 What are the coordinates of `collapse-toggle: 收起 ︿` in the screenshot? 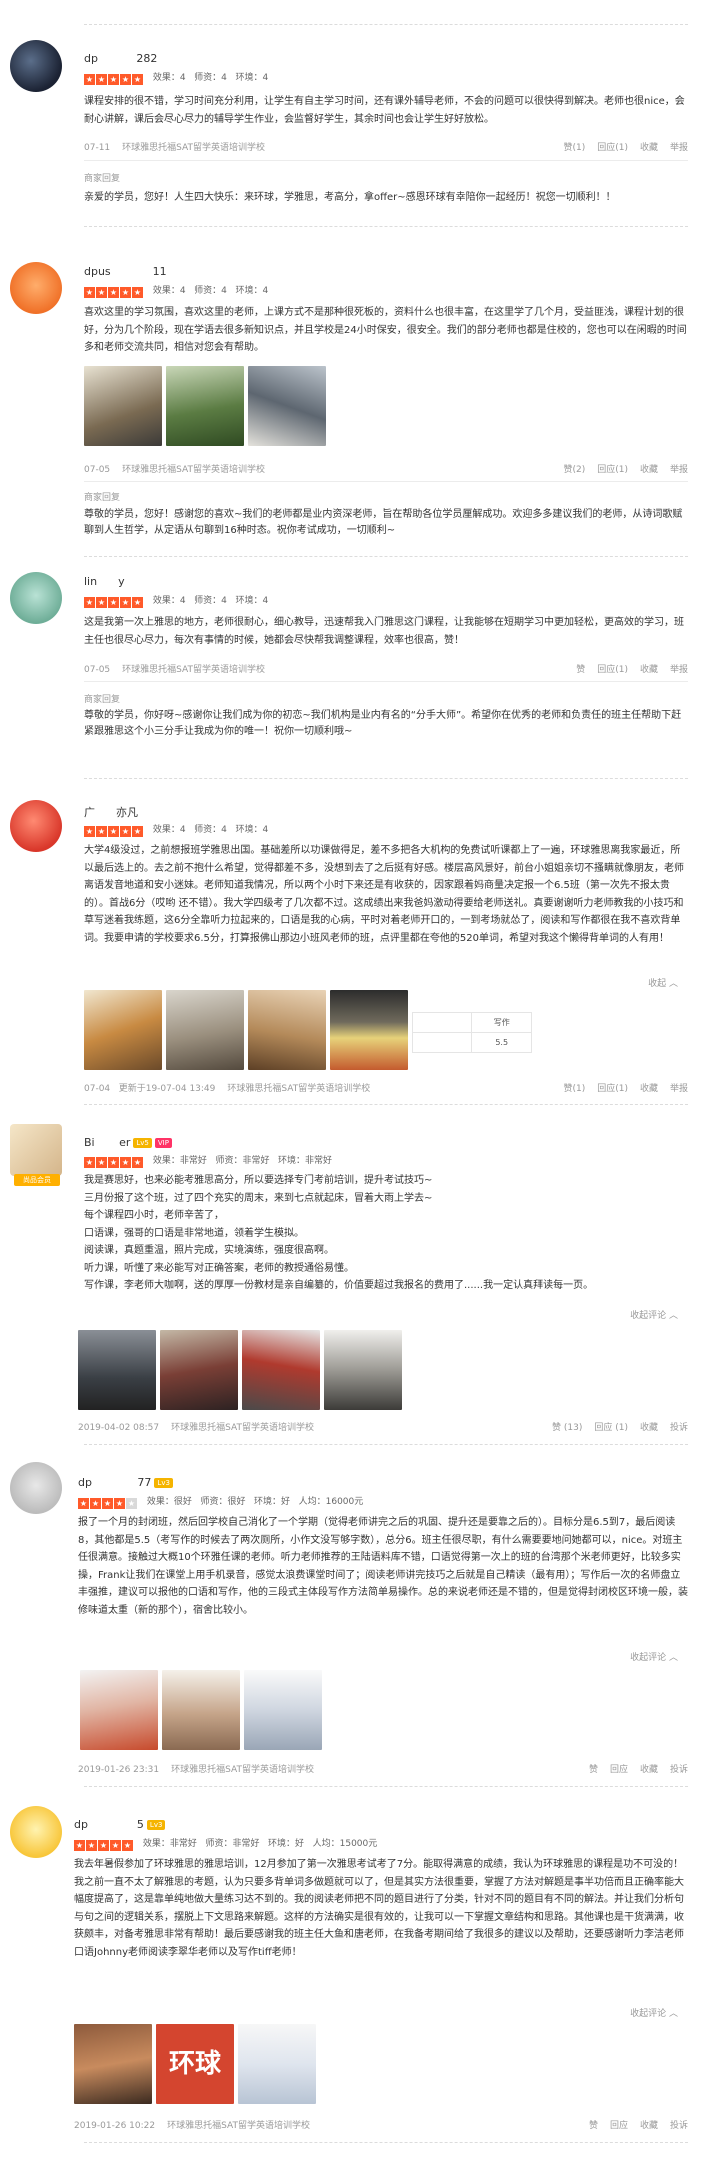 It's located at (663, 982).